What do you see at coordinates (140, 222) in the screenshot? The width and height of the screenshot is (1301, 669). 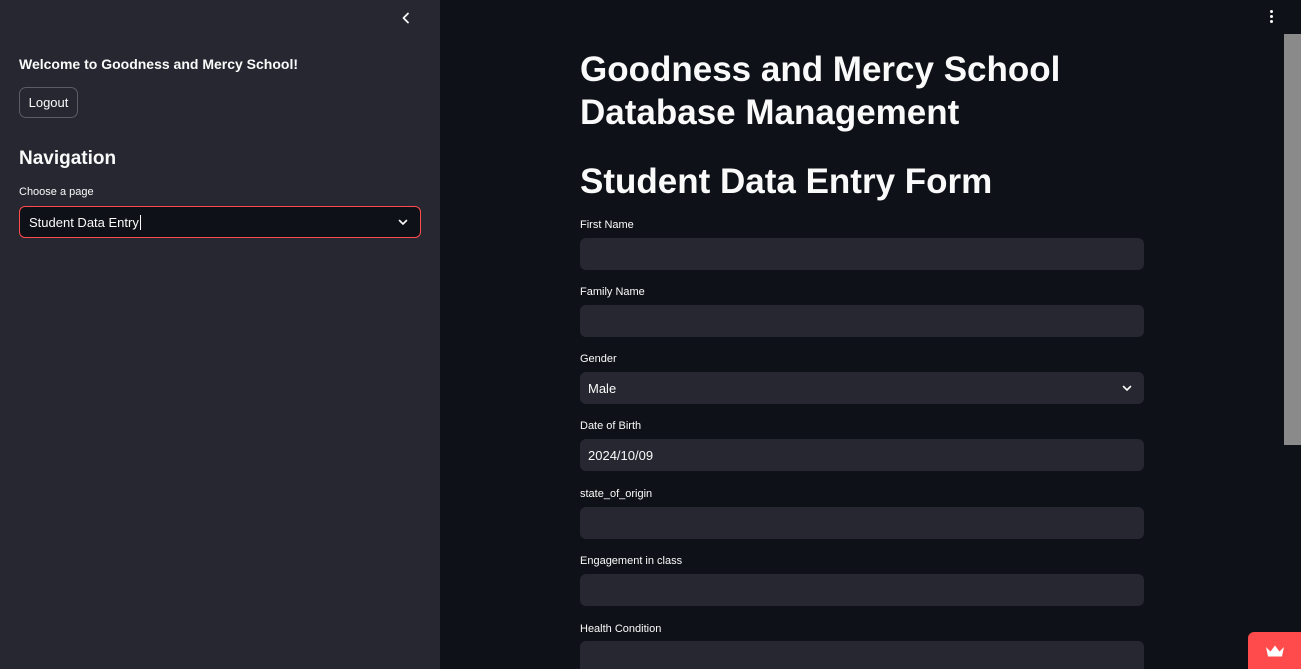 I see `text-cursor` at bounding box center [140, 222].